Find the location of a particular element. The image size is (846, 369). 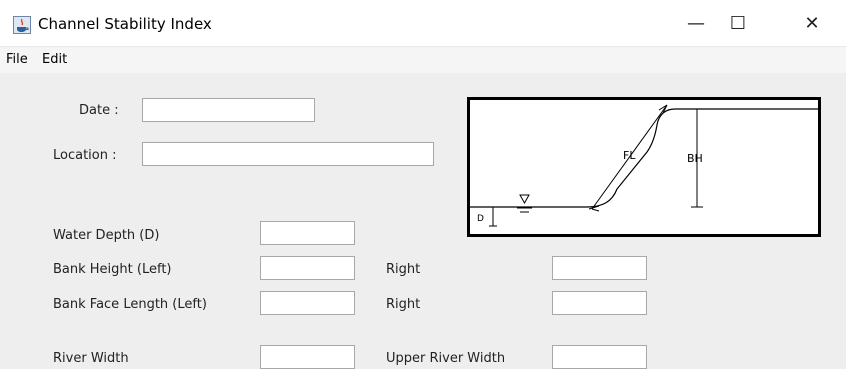

bank-height-left-label: Bank Height (Left) is located at coordinates (112, 269).